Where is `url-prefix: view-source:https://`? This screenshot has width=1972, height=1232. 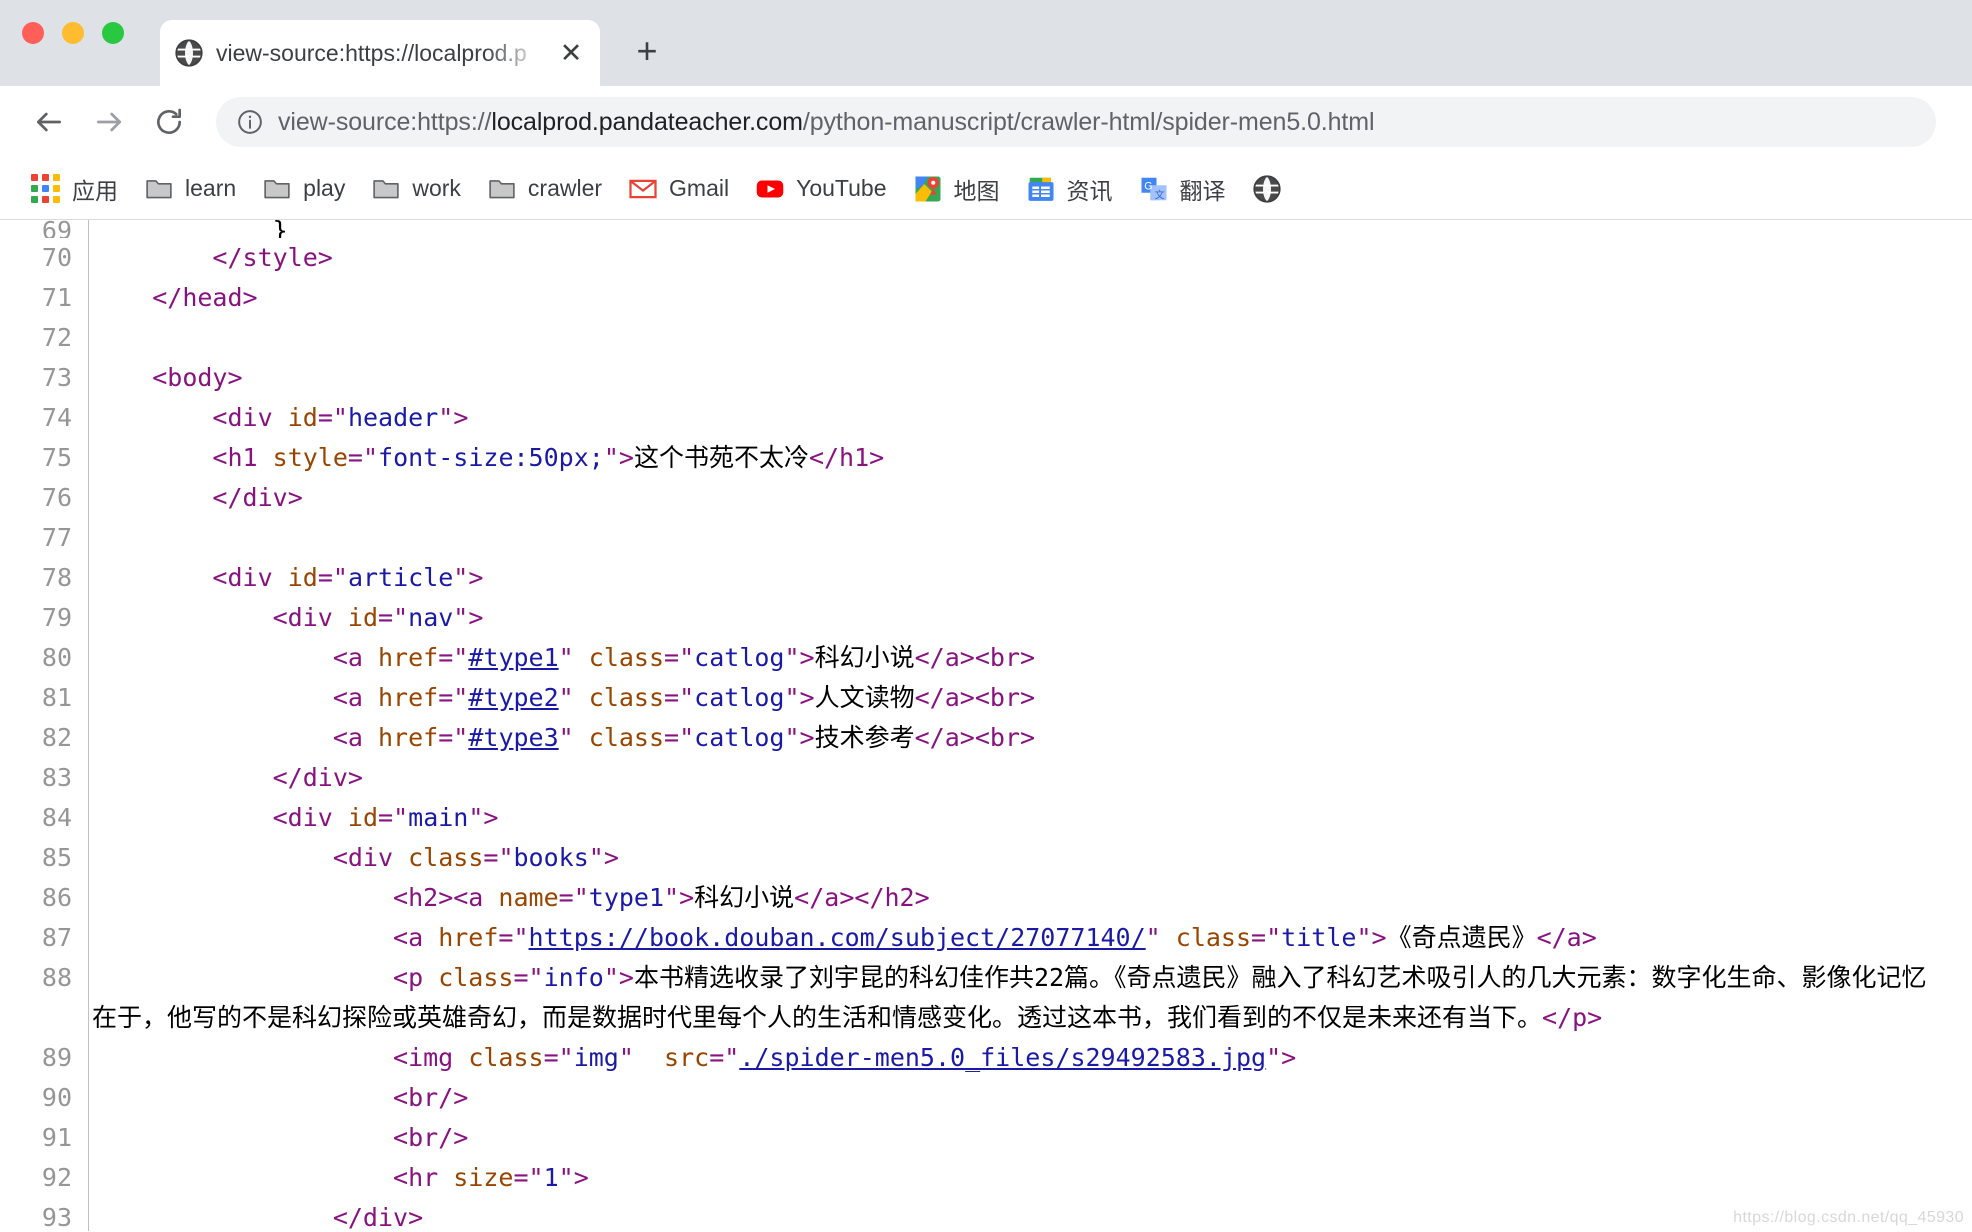 url-prefix: view-source:https:// is located at coordinates (385, 121).